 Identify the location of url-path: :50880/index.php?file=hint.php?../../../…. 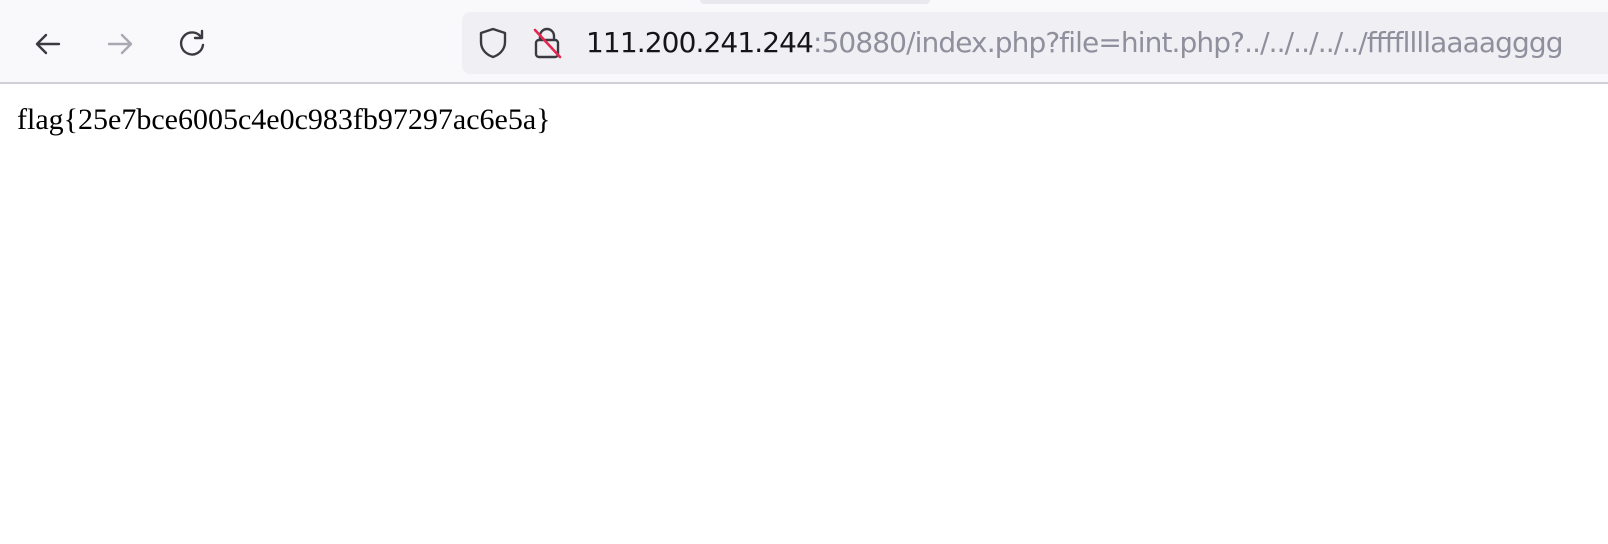
(1188, 42).